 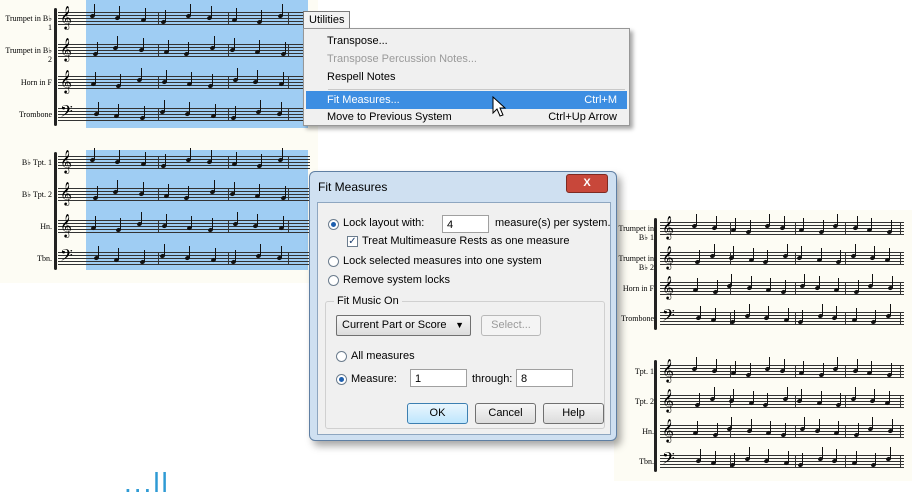 I want to click on all-measures-radio, so click(x=341, y=356).